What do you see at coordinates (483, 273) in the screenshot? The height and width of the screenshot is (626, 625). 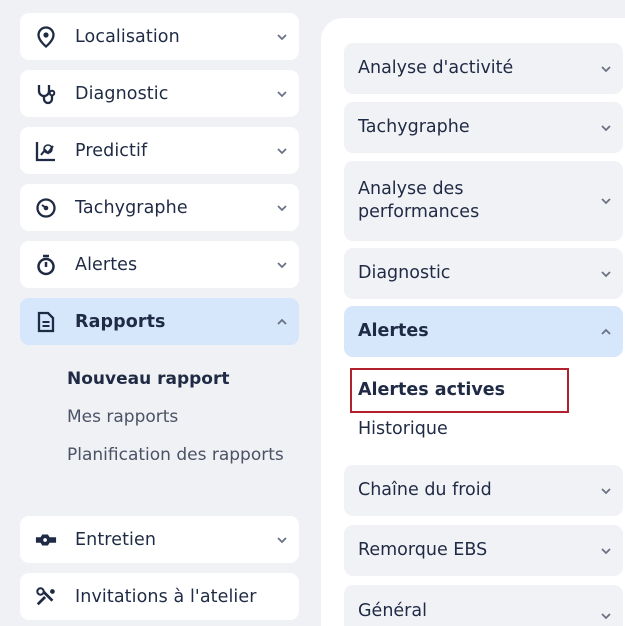 I see `panel-item-diagnostic: Diagnostic` at bounding box center [483, 273].